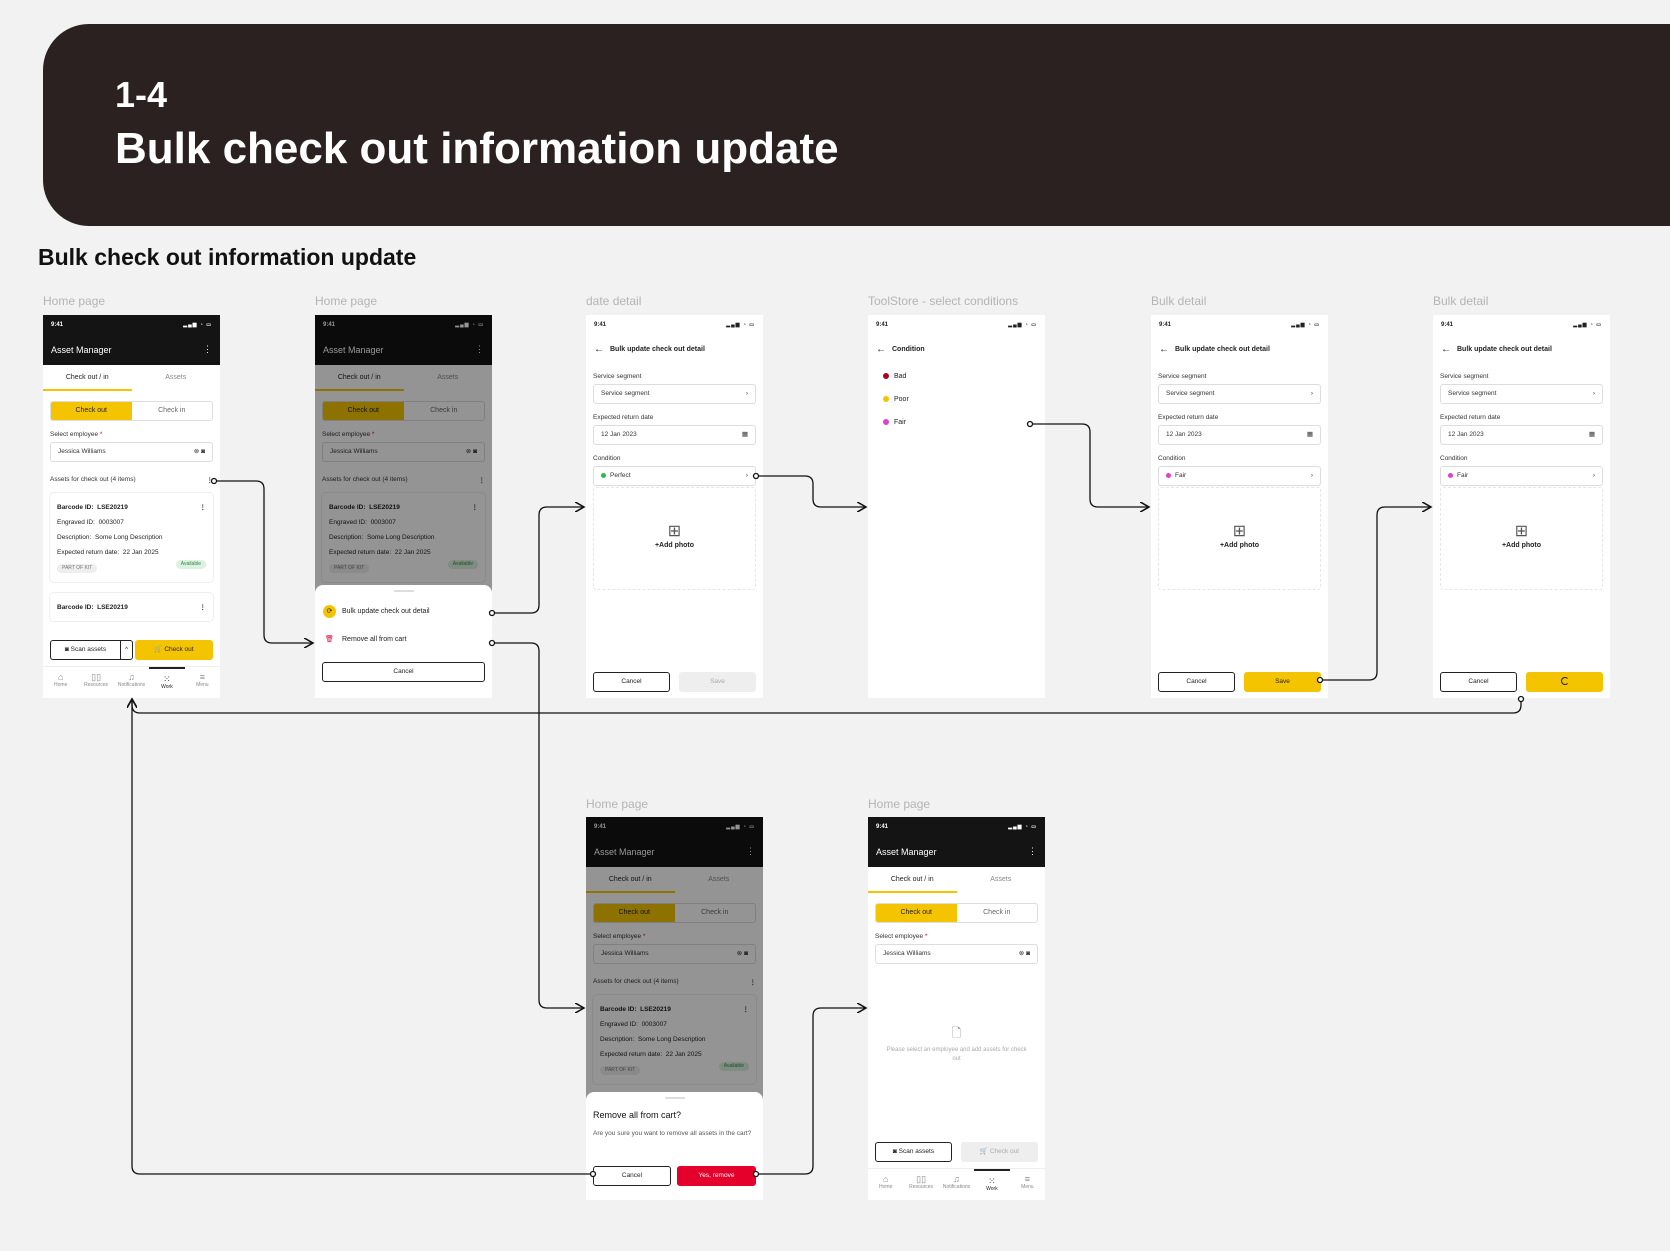 The image size is (1670, 1251). I want to click on condition-option-label: Bad, so click(900, 376).